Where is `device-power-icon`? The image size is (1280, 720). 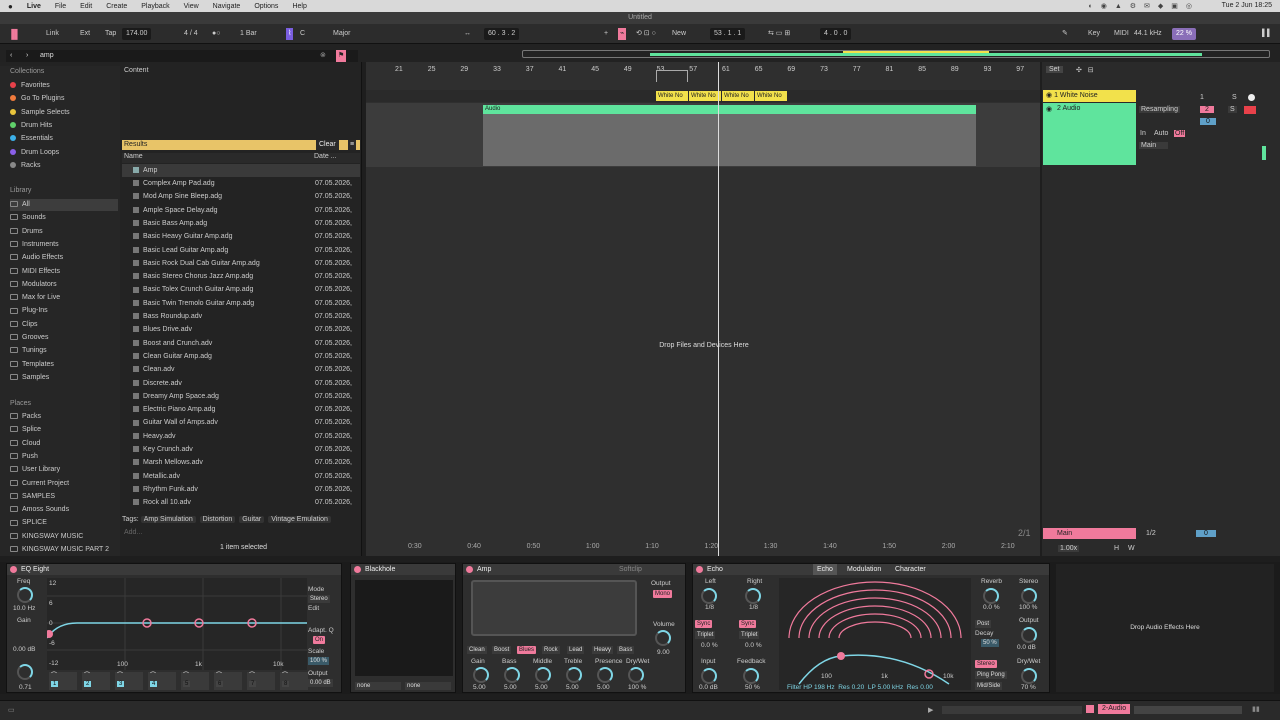 device-power-icon is located at coordinates (357, 569).